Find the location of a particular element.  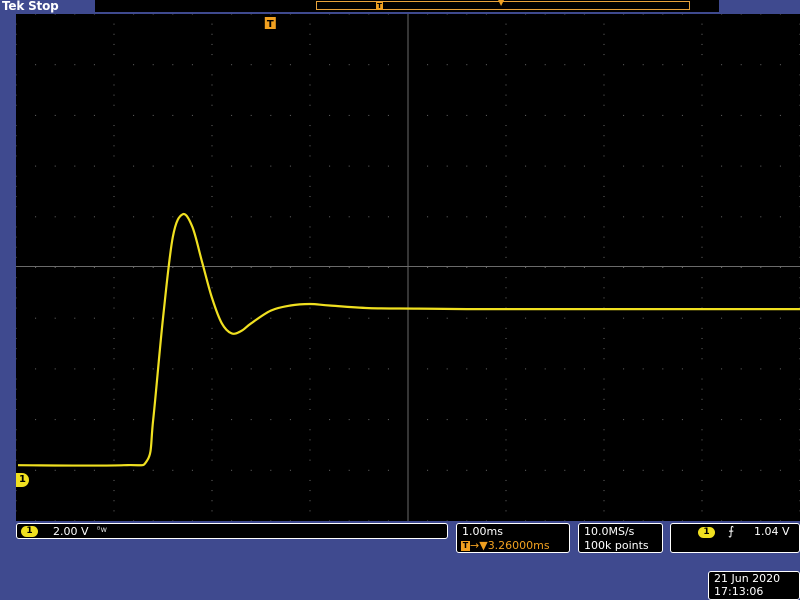

trigger-position-marker: T is located at coordinates (270, 23).